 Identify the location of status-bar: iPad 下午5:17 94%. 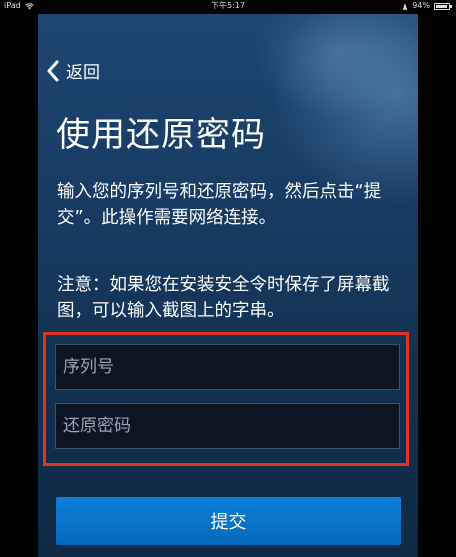
(228, 6).